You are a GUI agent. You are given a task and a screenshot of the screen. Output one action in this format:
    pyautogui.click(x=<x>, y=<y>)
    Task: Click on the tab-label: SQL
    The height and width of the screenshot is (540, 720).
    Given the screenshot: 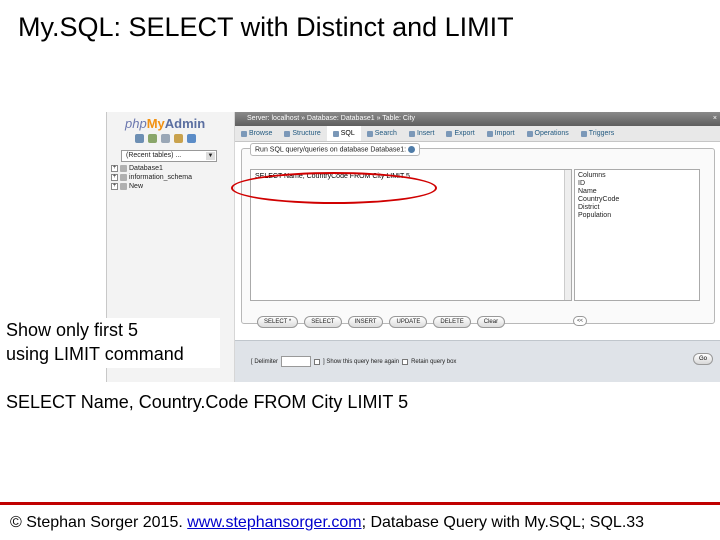 What is the action you would take?
    pyautogui.click(x=347, y=133)
    